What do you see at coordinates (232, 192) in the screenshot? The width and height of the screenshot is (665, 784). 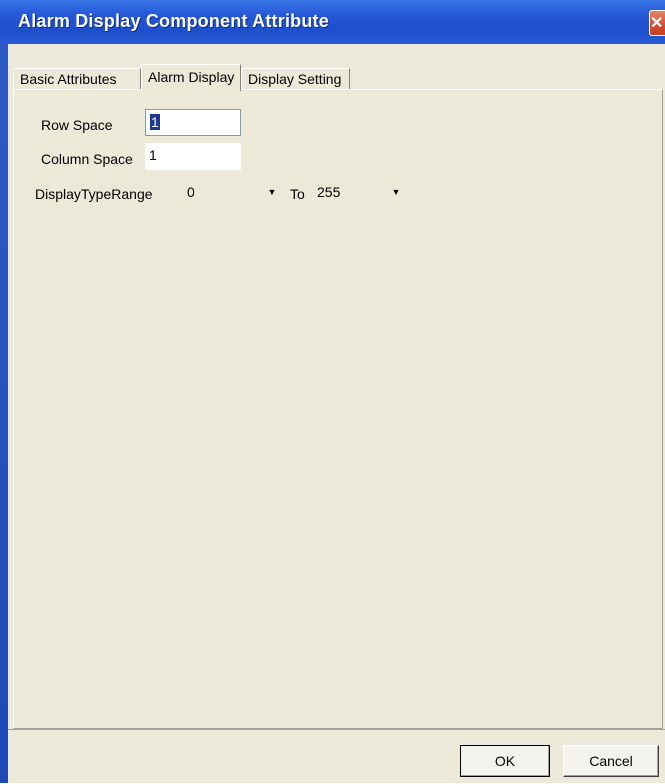 I see `range-from-select: 0 ▼` at bounding box center [232, 192].